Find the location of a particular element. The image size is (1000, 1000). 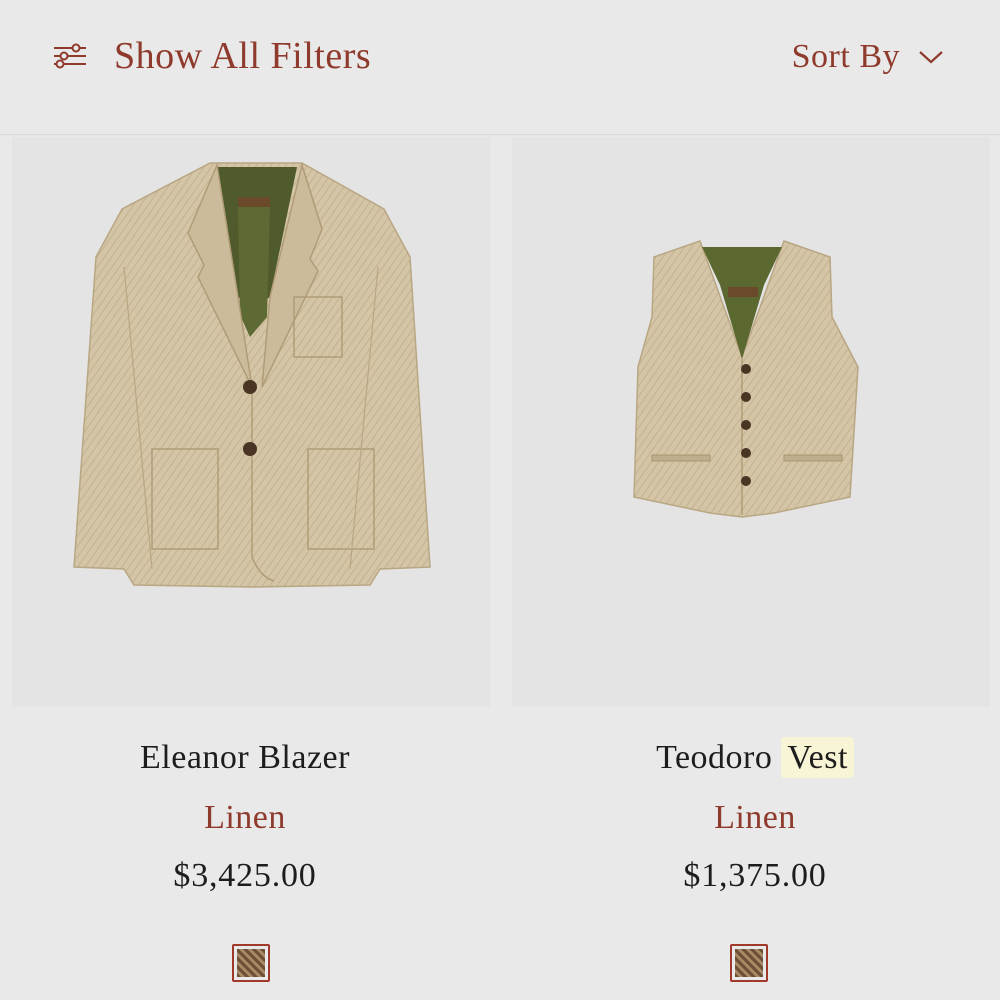

sort-label: Sort By is located at coordinates (845, 56).